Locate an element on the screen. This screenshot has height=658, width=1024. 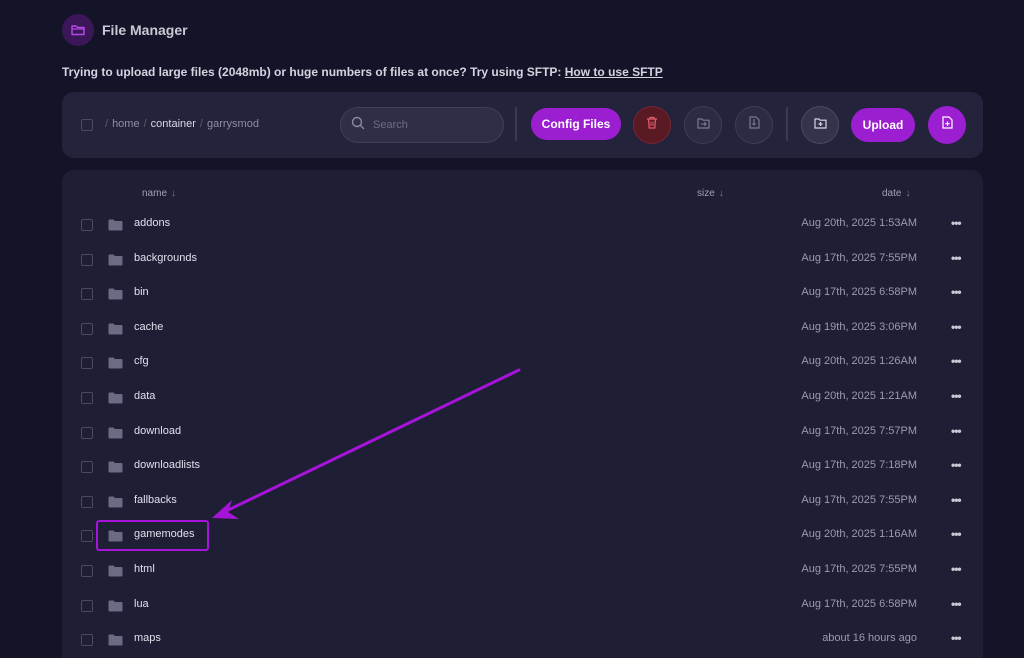
new-file-button is located at coordinates (947, 125).